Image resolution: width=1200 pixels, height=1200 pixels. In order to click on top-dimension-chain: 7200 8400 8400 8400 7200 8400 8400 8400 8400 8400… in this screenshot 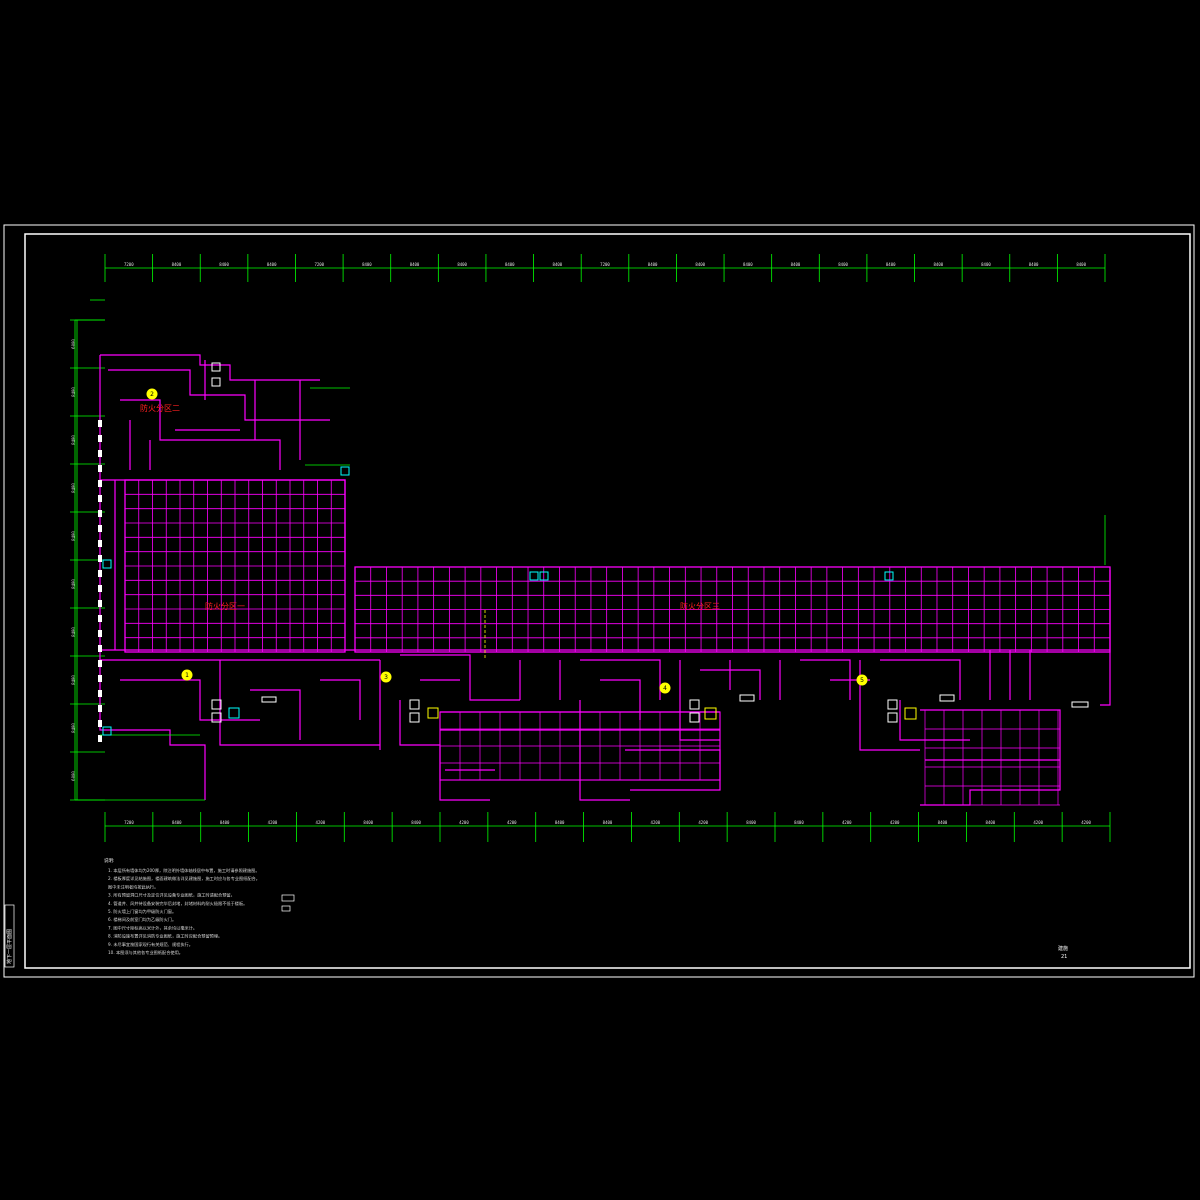, I will do `click(605, 268)`.